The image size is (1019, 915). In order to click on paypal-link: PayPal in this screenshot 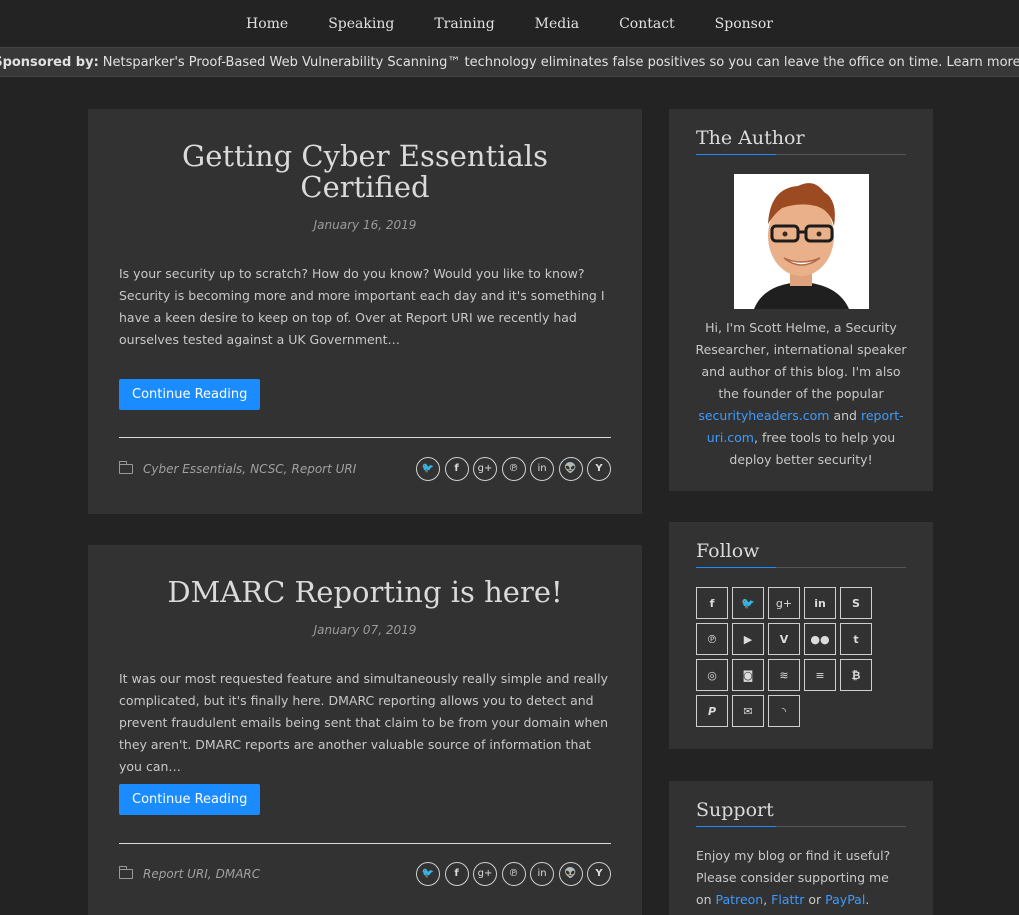, I will do `click(845, 899)`.